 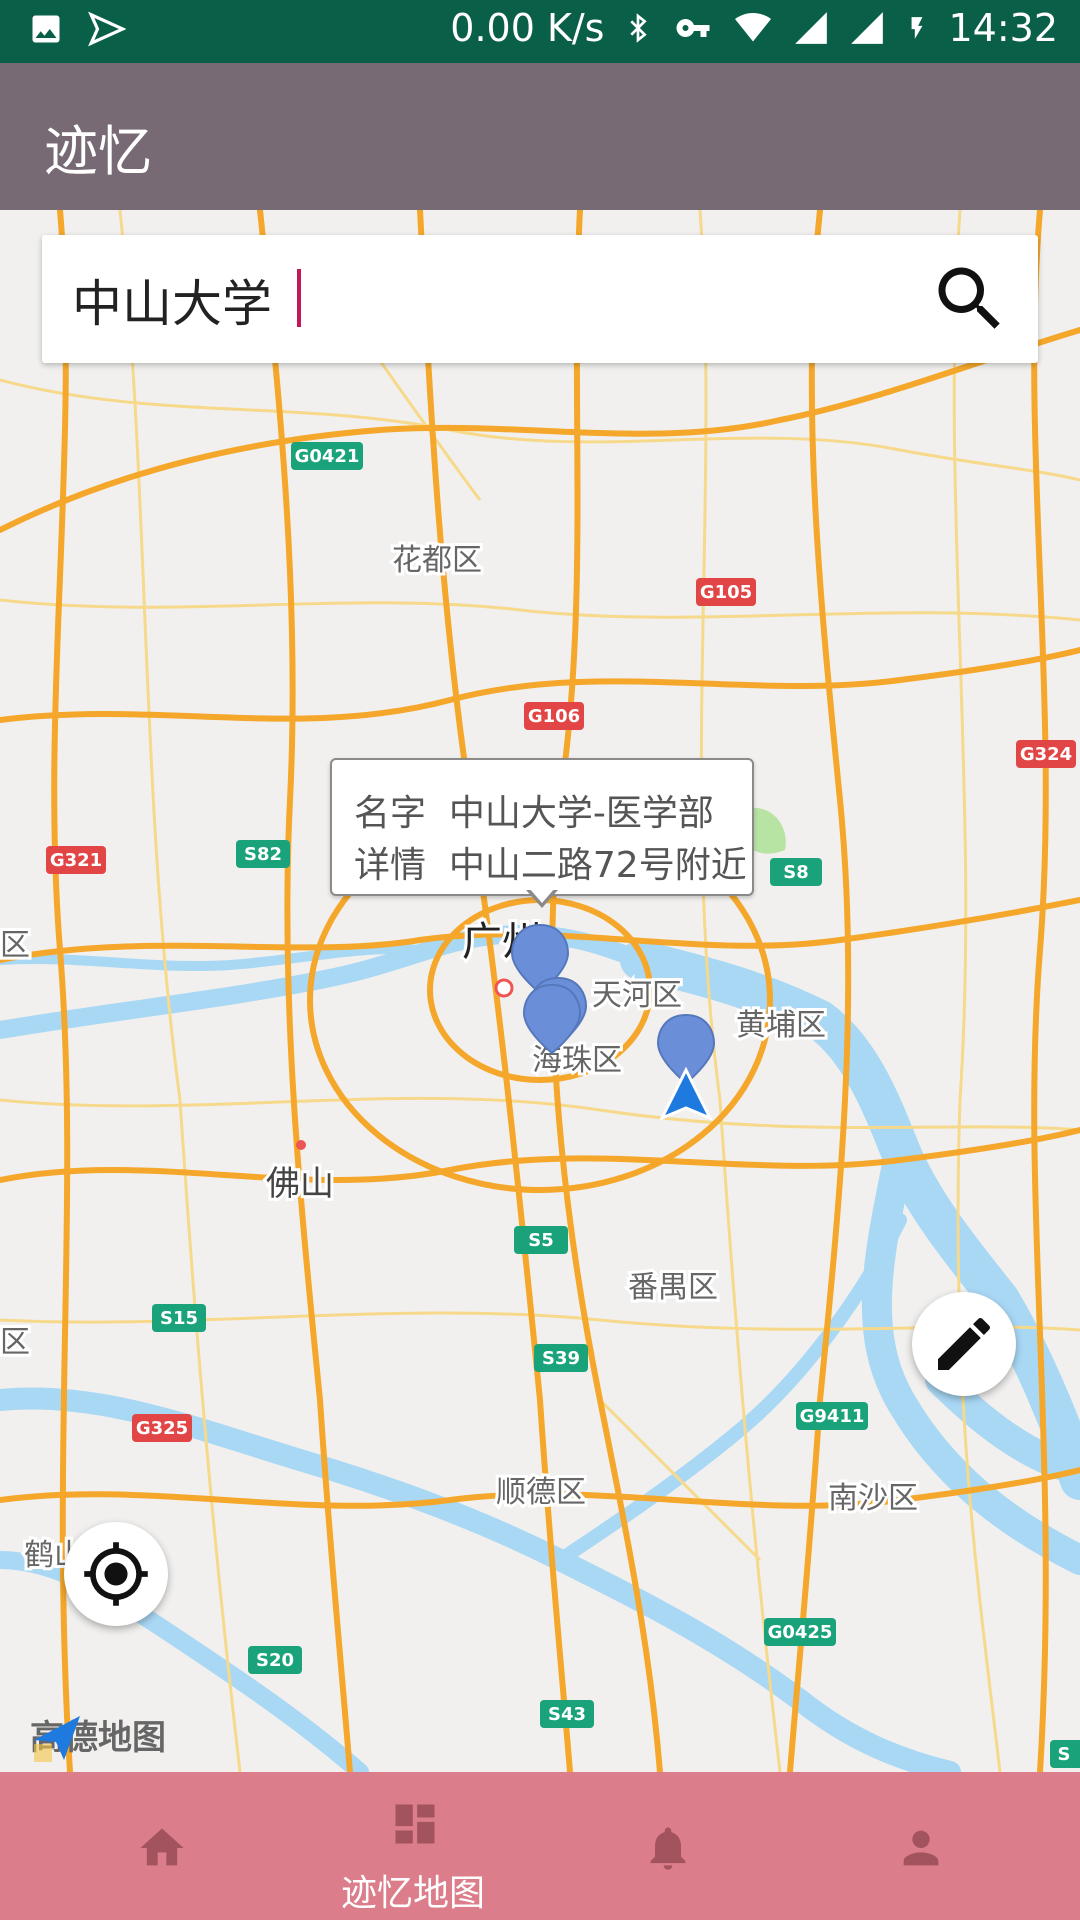 I want to click on map-label-huangpu: 黄埔区, so click(x=781, y=1025).